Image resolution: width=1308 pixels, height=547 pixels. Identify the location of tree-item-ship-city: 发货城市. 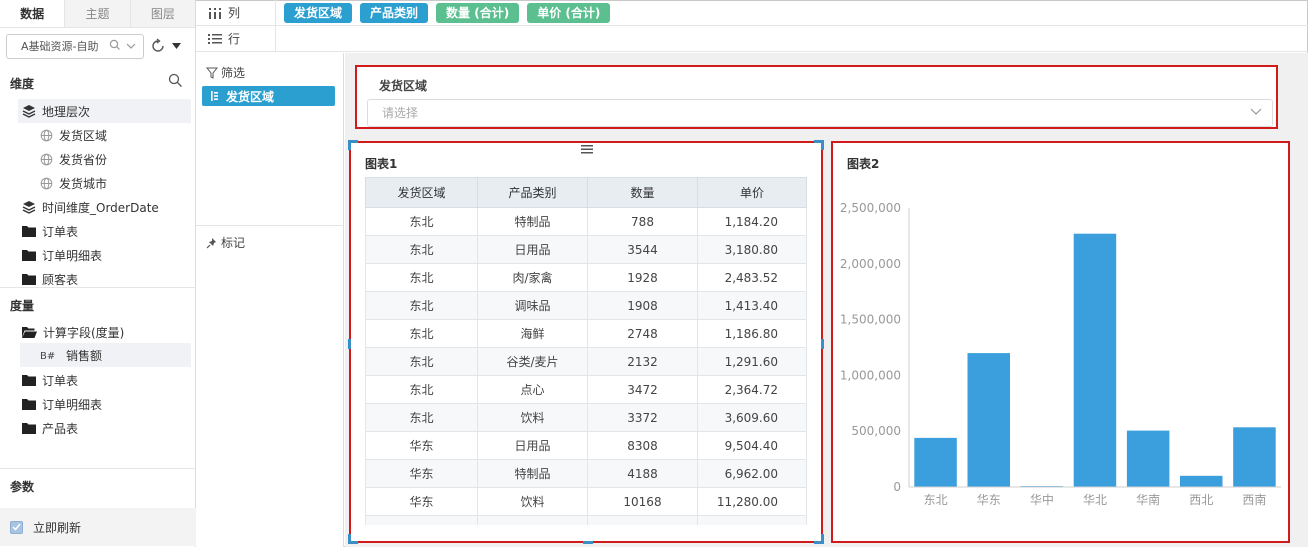
(73, 183).